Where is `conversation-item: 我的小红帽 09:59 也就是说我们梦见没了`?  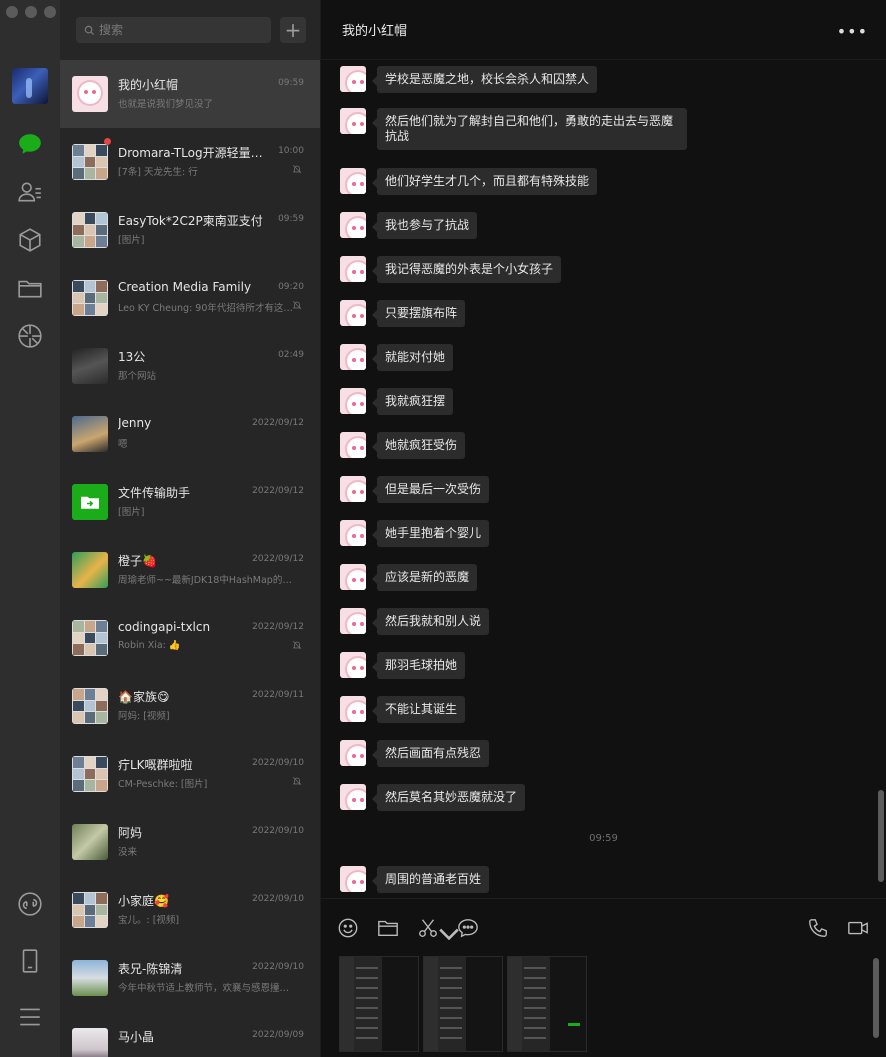
conversation-item: 我的小红帽 09:59 也就是说我们梦见没了 is located at coordinates (190, 94).